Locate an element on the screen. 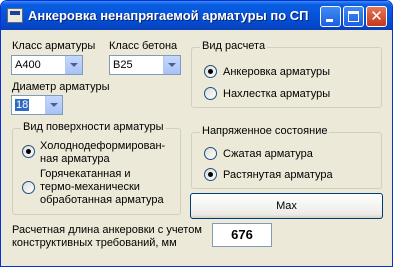 The height and width of the screenshot is (267, 393). result-label-line1: Расчетная длина анкеровки с учетом is located at coordinates (107, 230).